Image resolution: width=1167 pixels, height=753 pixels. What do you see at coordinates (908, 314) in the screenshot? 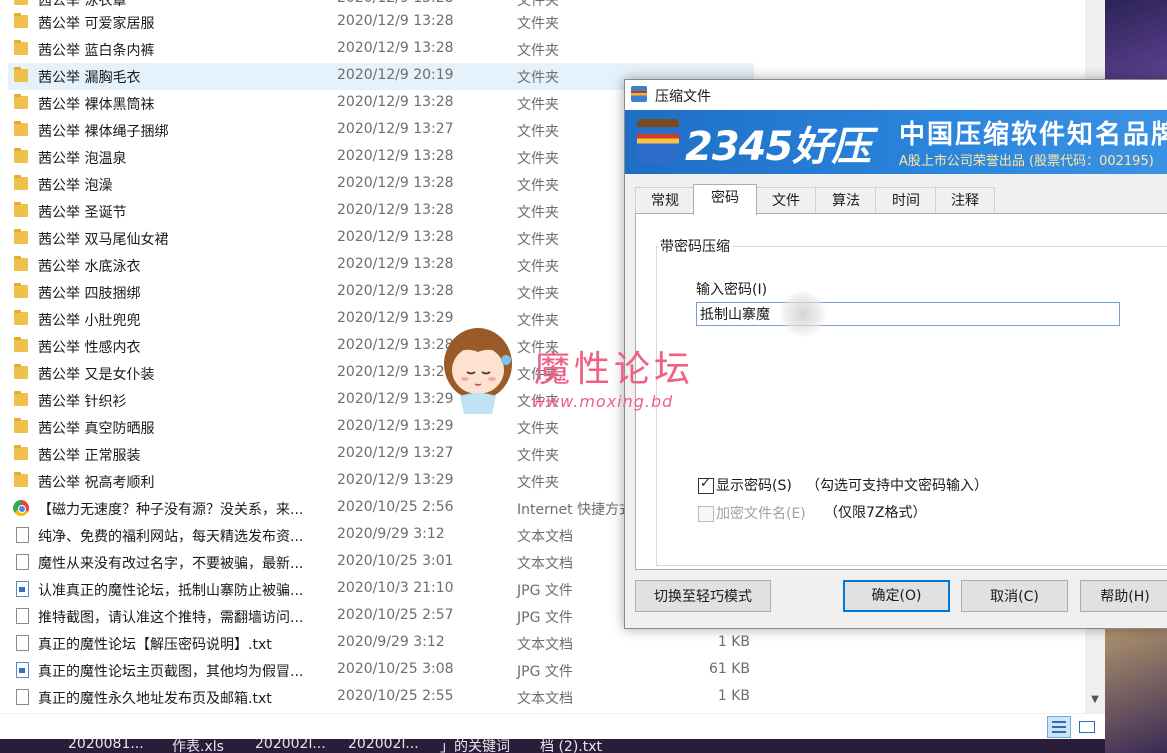
I see `password-input: 抵制山寨魔` at bounding box center [908, 314].